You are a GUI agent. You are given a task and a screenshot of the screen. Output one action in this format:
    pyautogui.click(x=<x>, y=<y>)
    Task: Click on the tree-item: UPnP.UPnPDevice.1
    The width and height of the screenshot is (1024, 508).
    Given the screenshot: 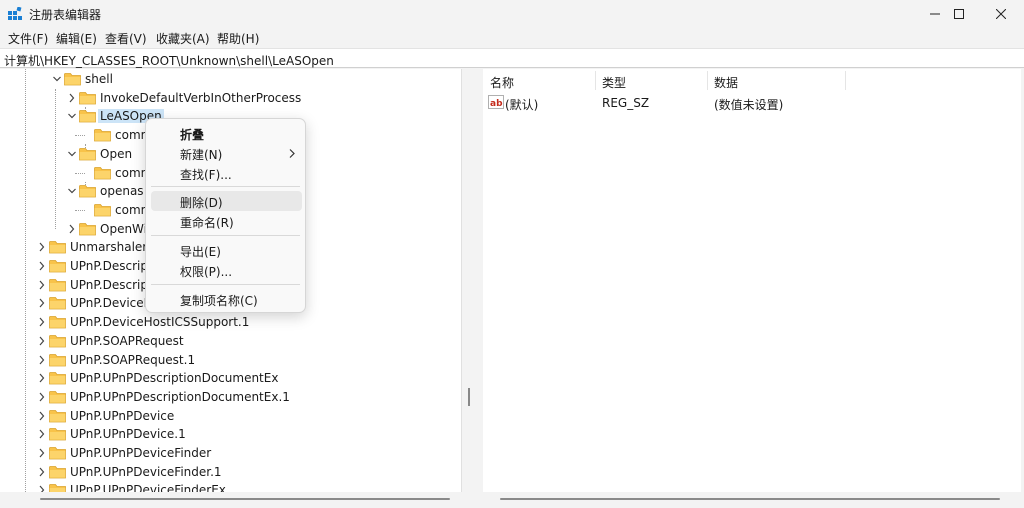 What is the action you would take?
    pyautogui.click(x=230, y=434)
    